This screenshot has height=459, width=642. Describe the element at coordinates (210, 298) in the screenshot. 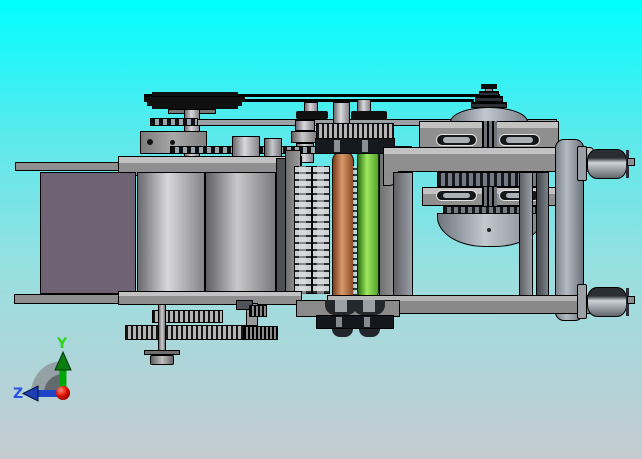

I see `frame-bottom-deck` at that location.